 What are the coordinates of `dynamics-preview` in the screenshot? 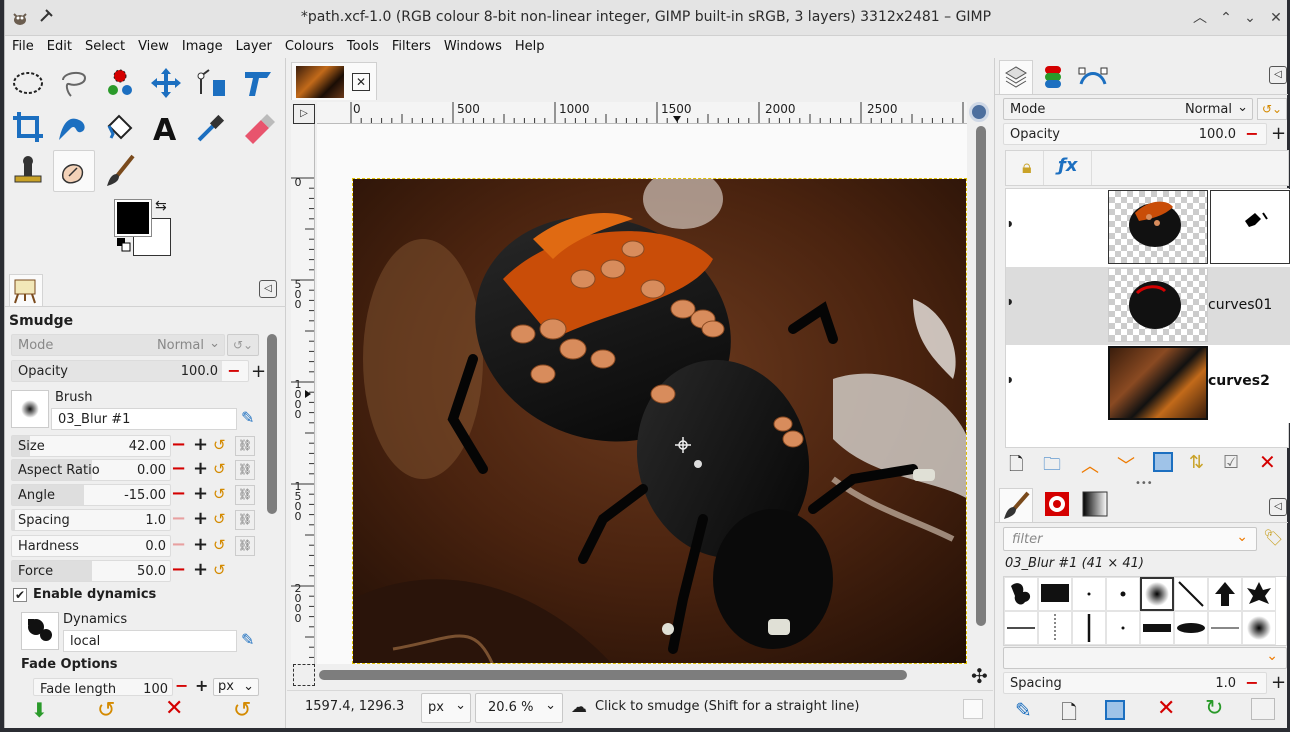 It's located at (40, 631).